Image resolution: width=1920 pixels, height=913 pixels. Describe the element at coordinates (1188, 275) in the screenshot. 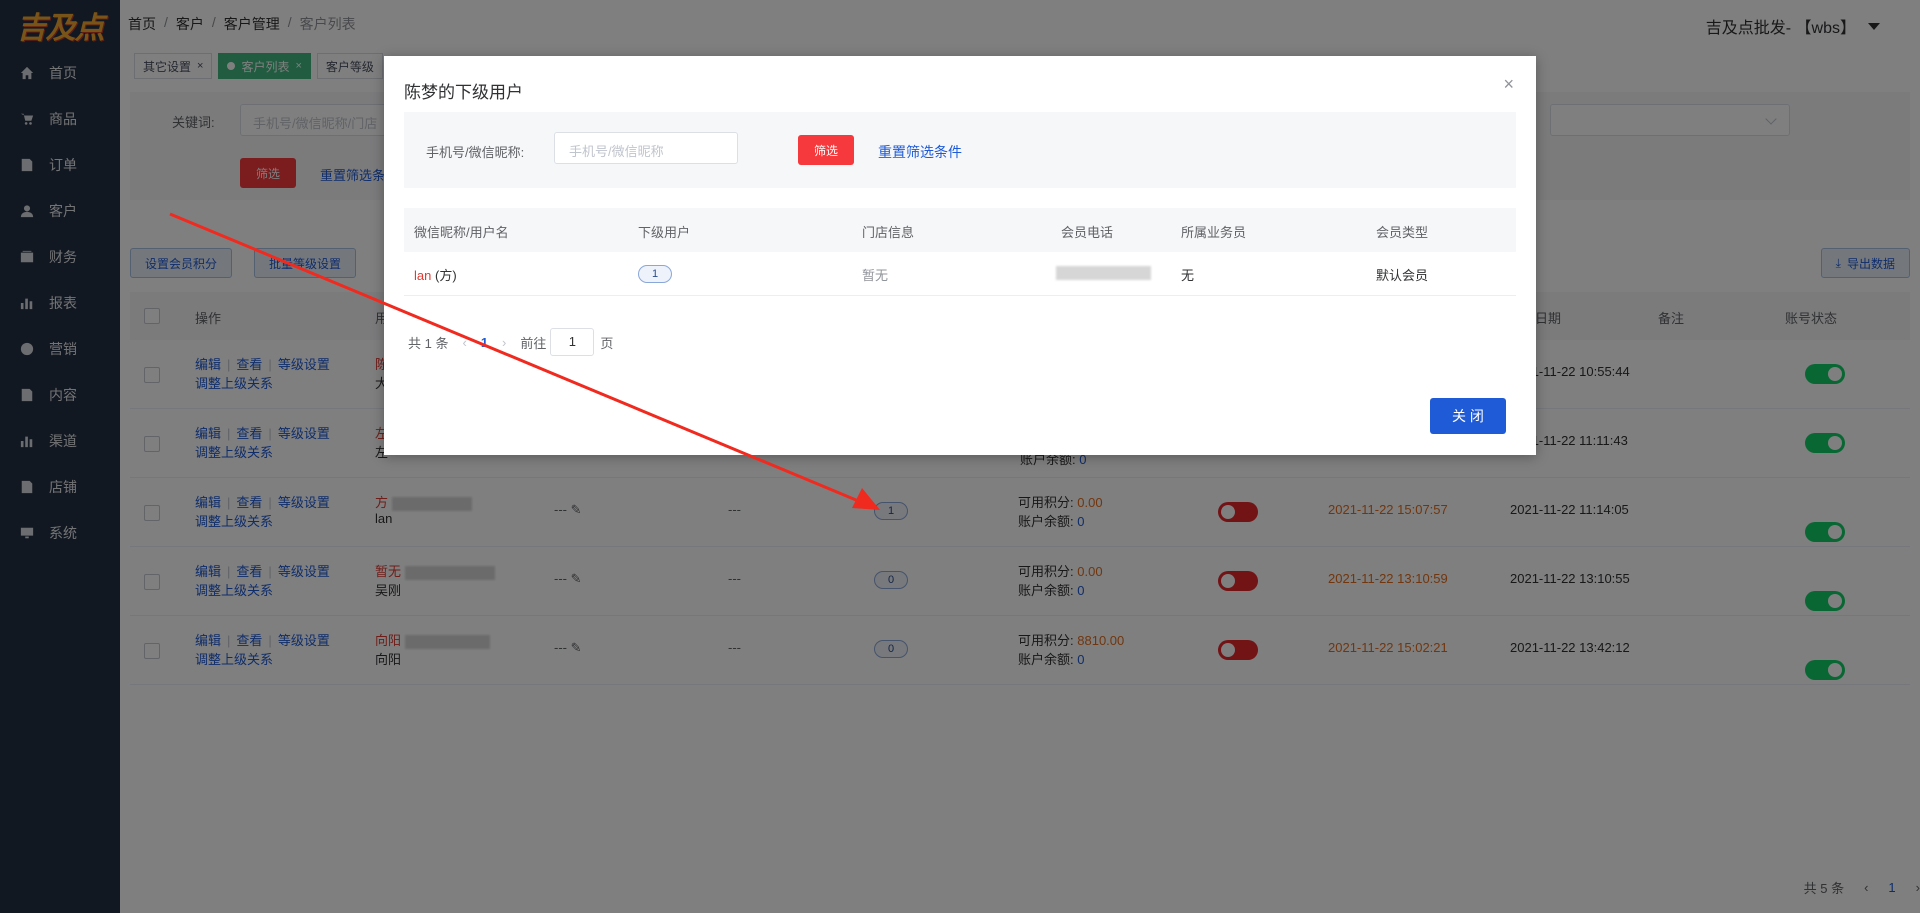

I see `salesman-cell: 无` at that location.